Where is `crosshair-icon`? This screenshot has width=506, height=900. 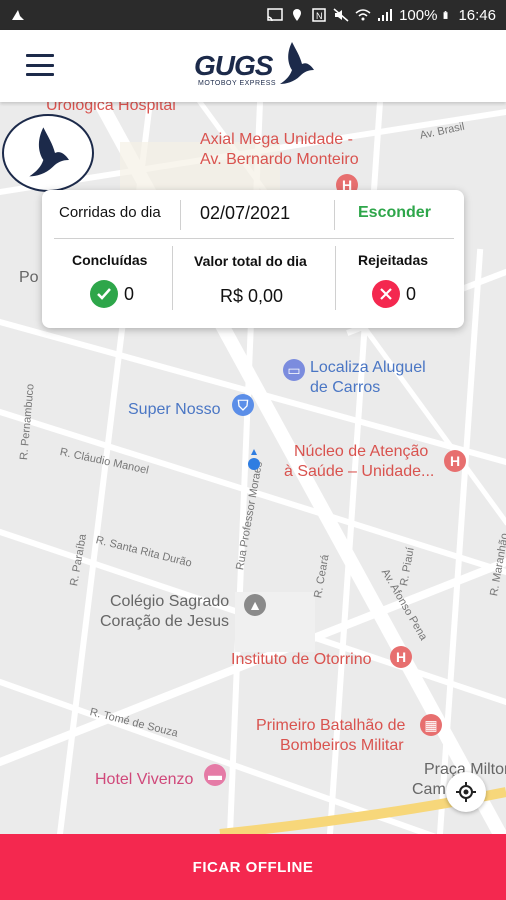 crosshair-icon is located at coordinates (466, 792).